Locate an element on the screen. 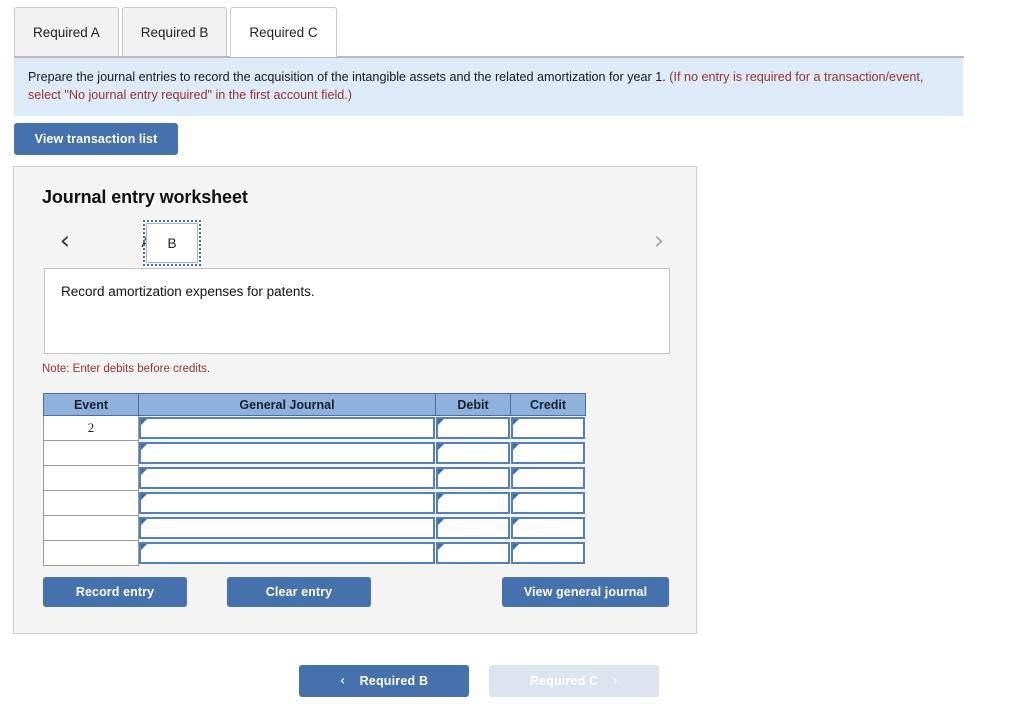 This screenshot has height=728, width=1024. journal-table-body: 2 is located at coordinates (314, 490).